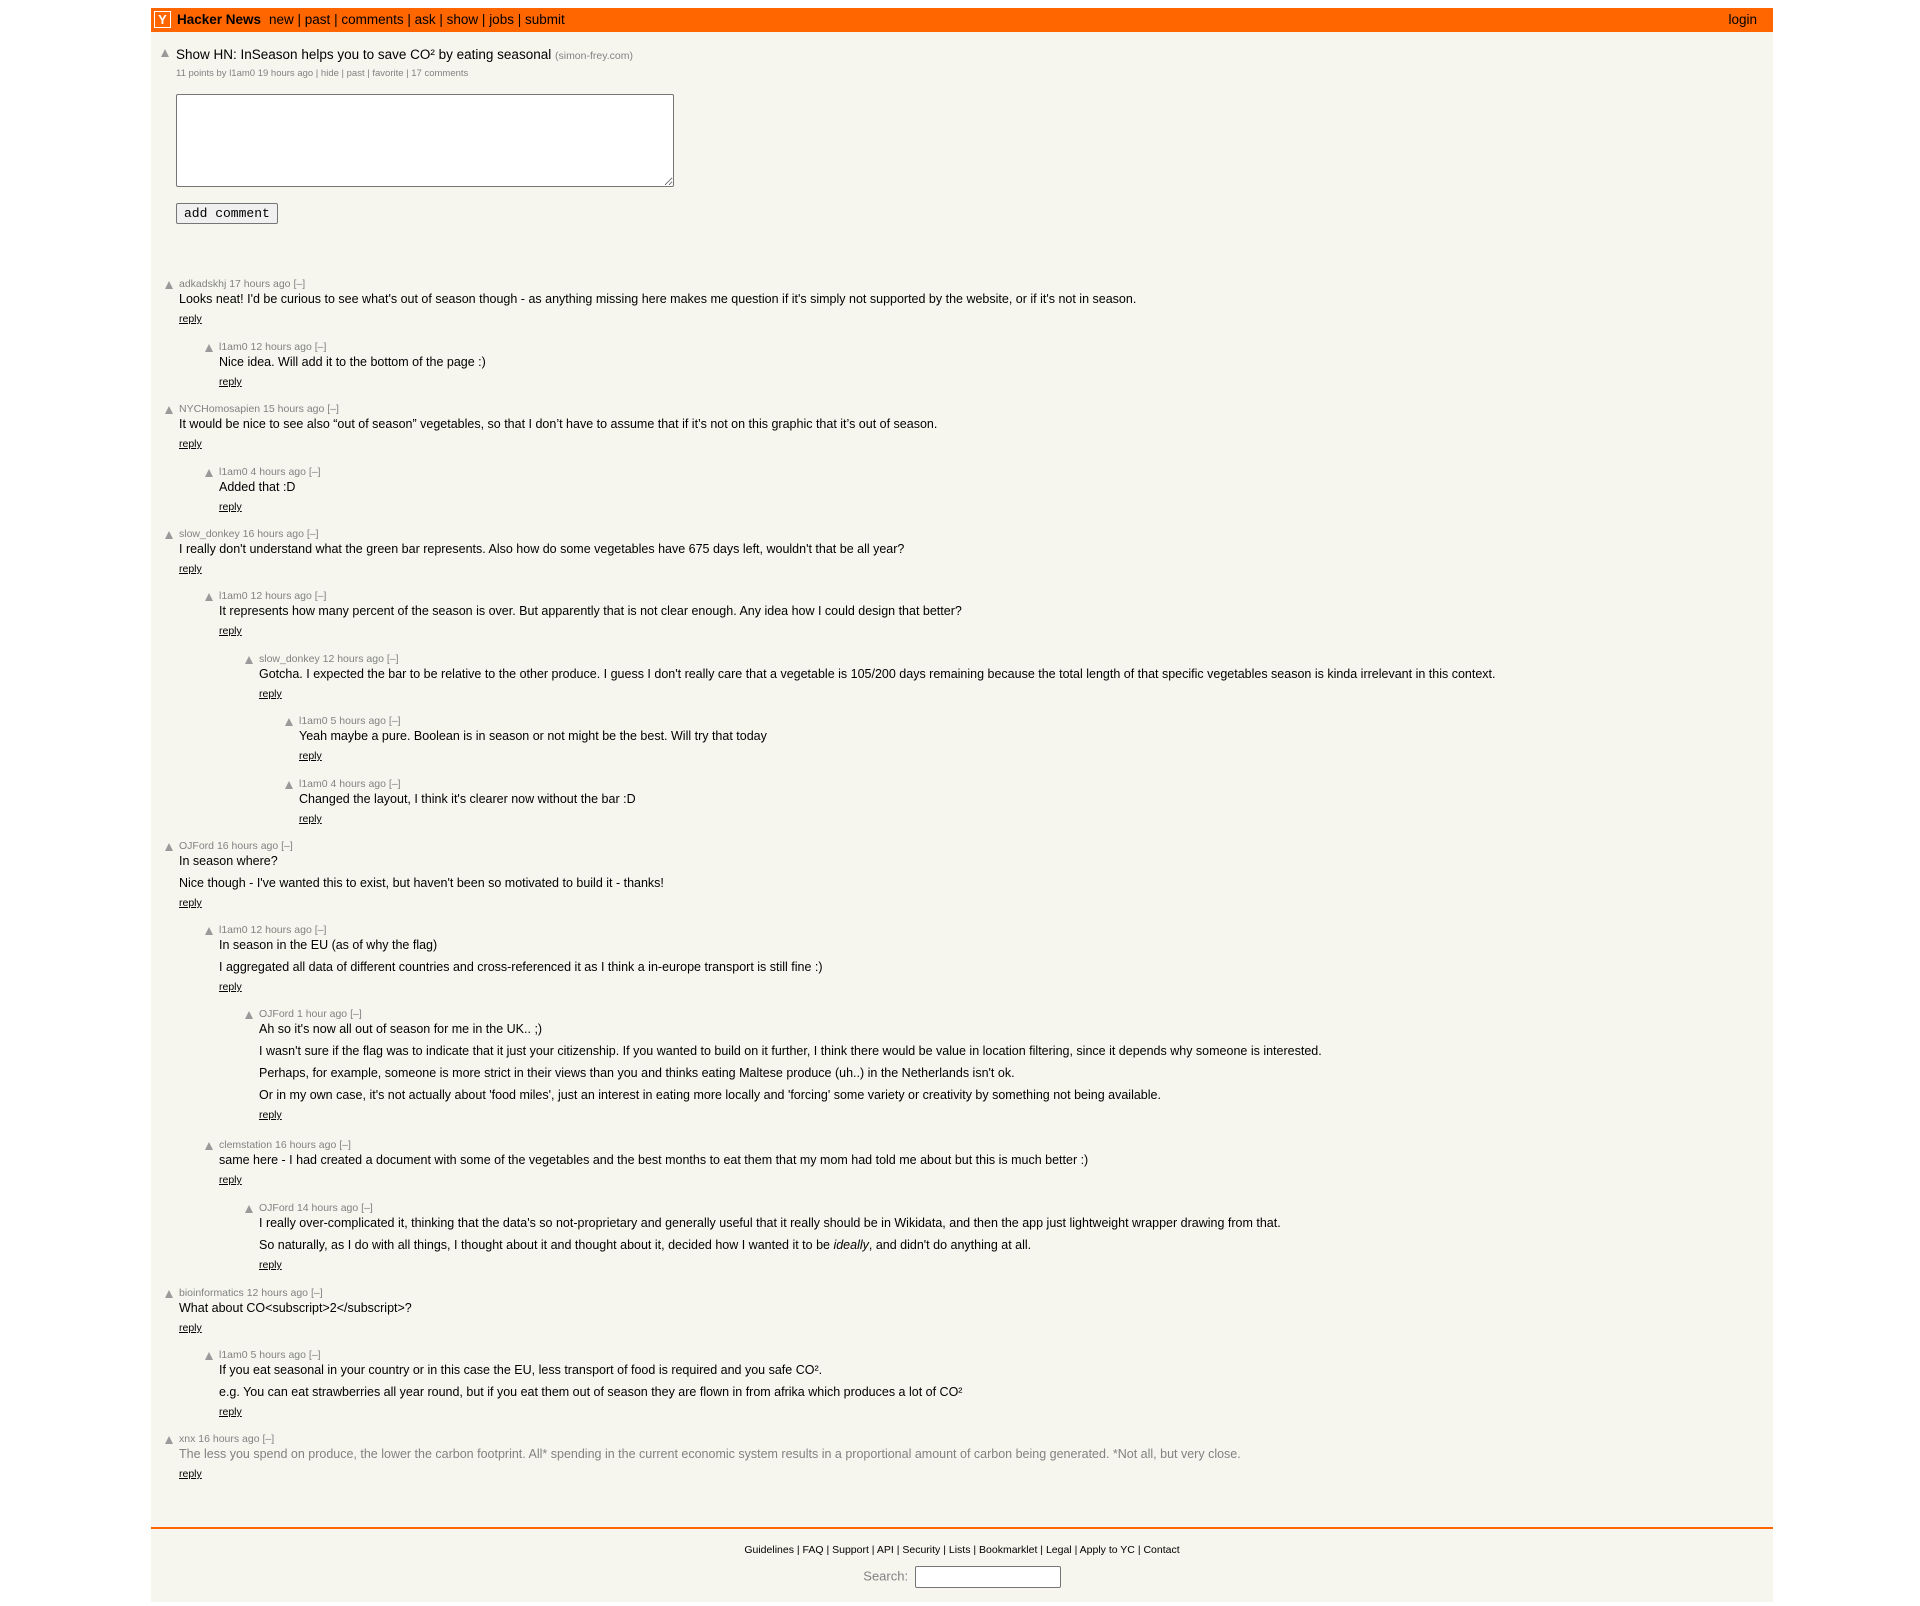 This screenshot has width=1920, height=1606. I want to click on site-name-link: Hacker News, so click(219, 19).